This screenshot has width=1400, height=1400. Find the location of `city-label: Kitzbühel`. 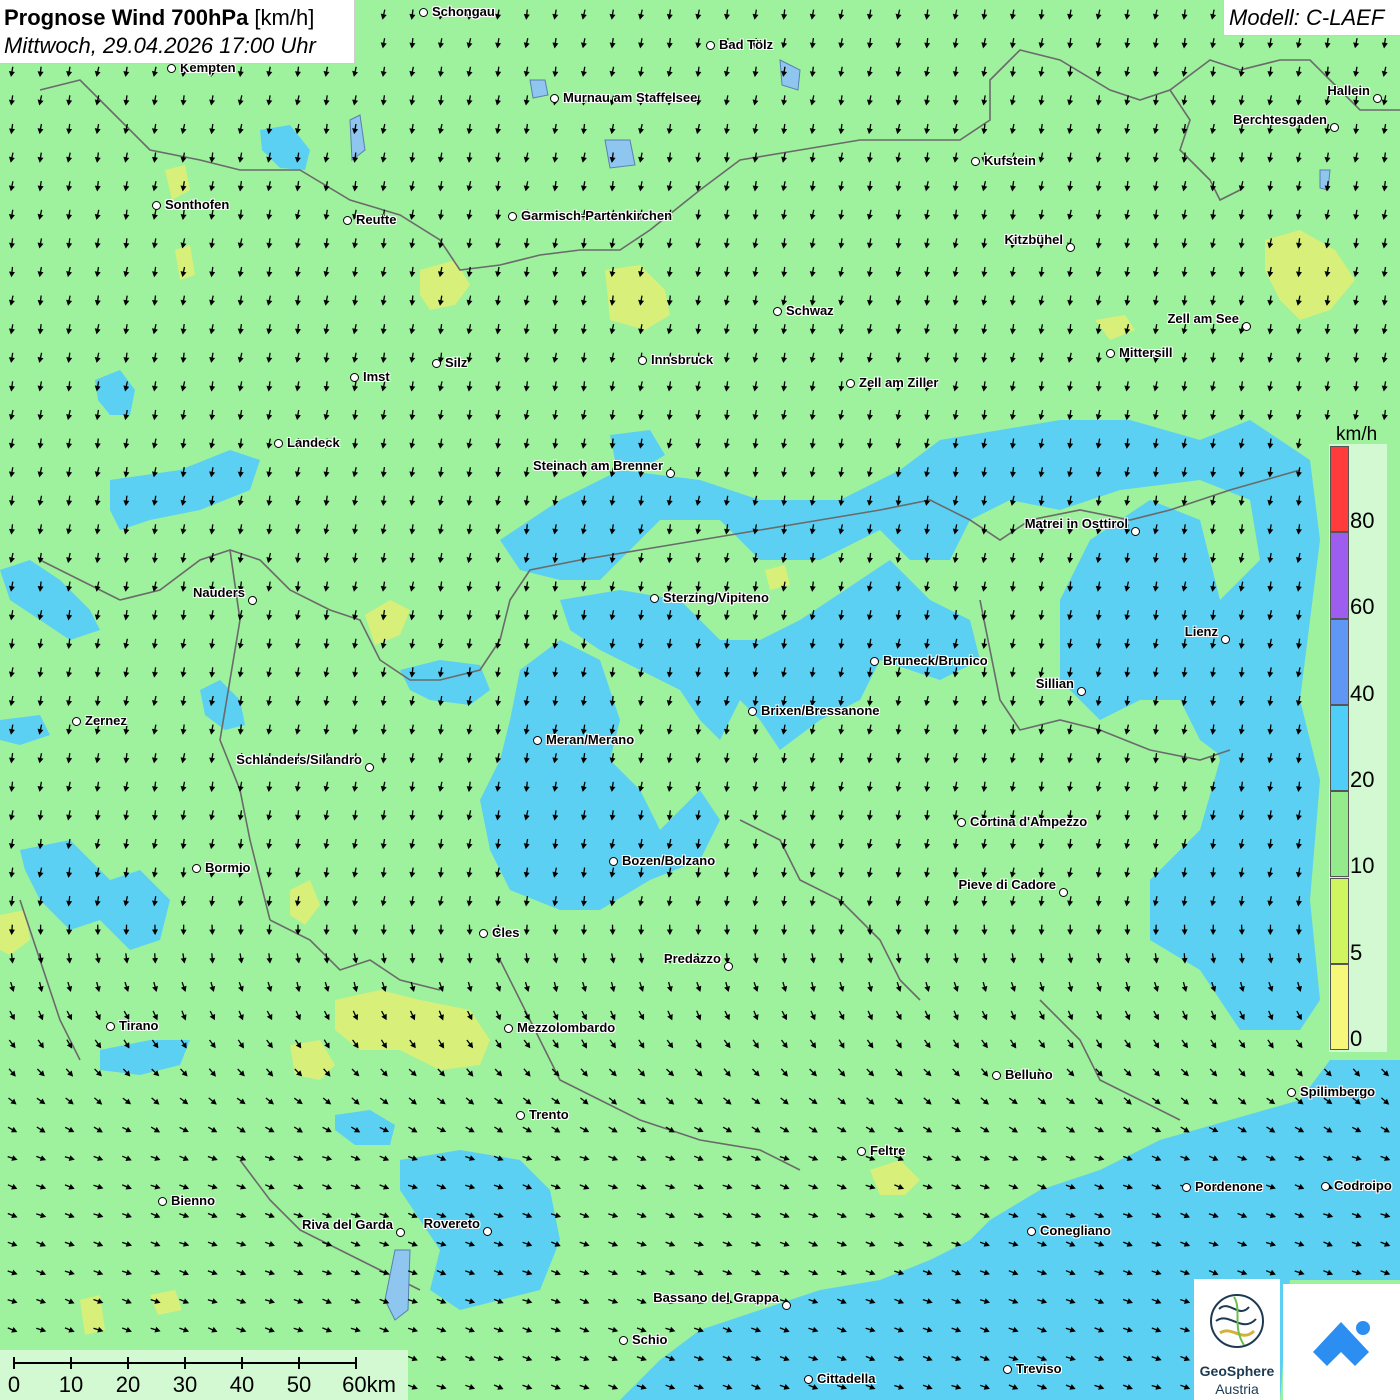

city-label: Kitzbühel is located at coordinates (1034, 239).